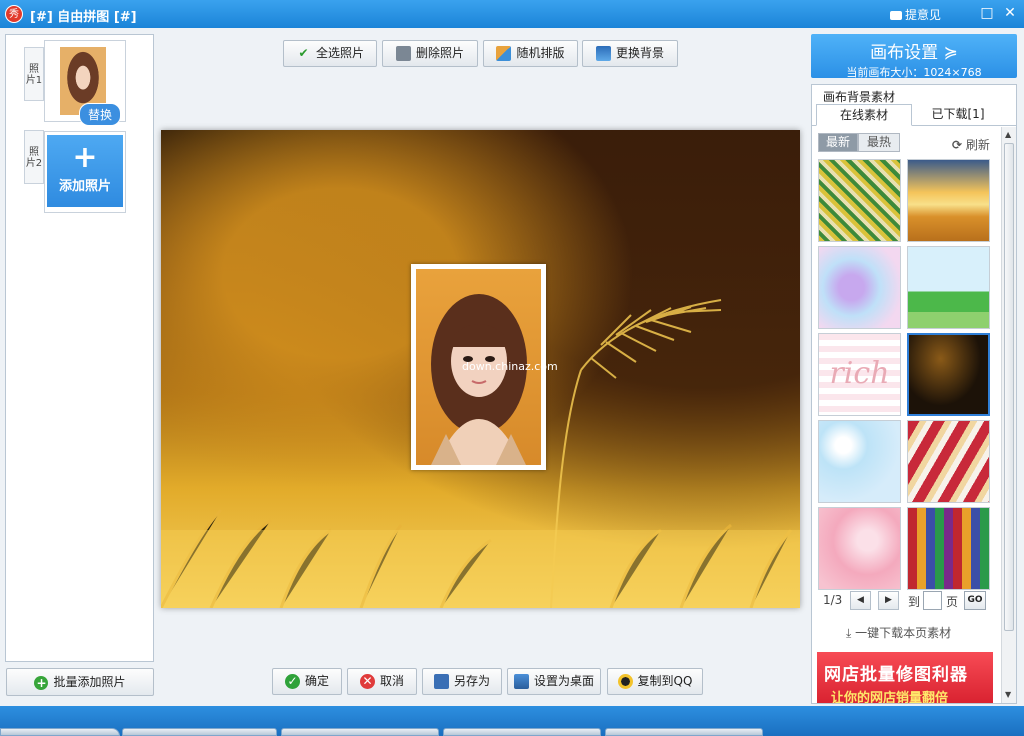 The image size is (1024, 736). I want to click on save-as-button: 另存为, so click(462, 681).